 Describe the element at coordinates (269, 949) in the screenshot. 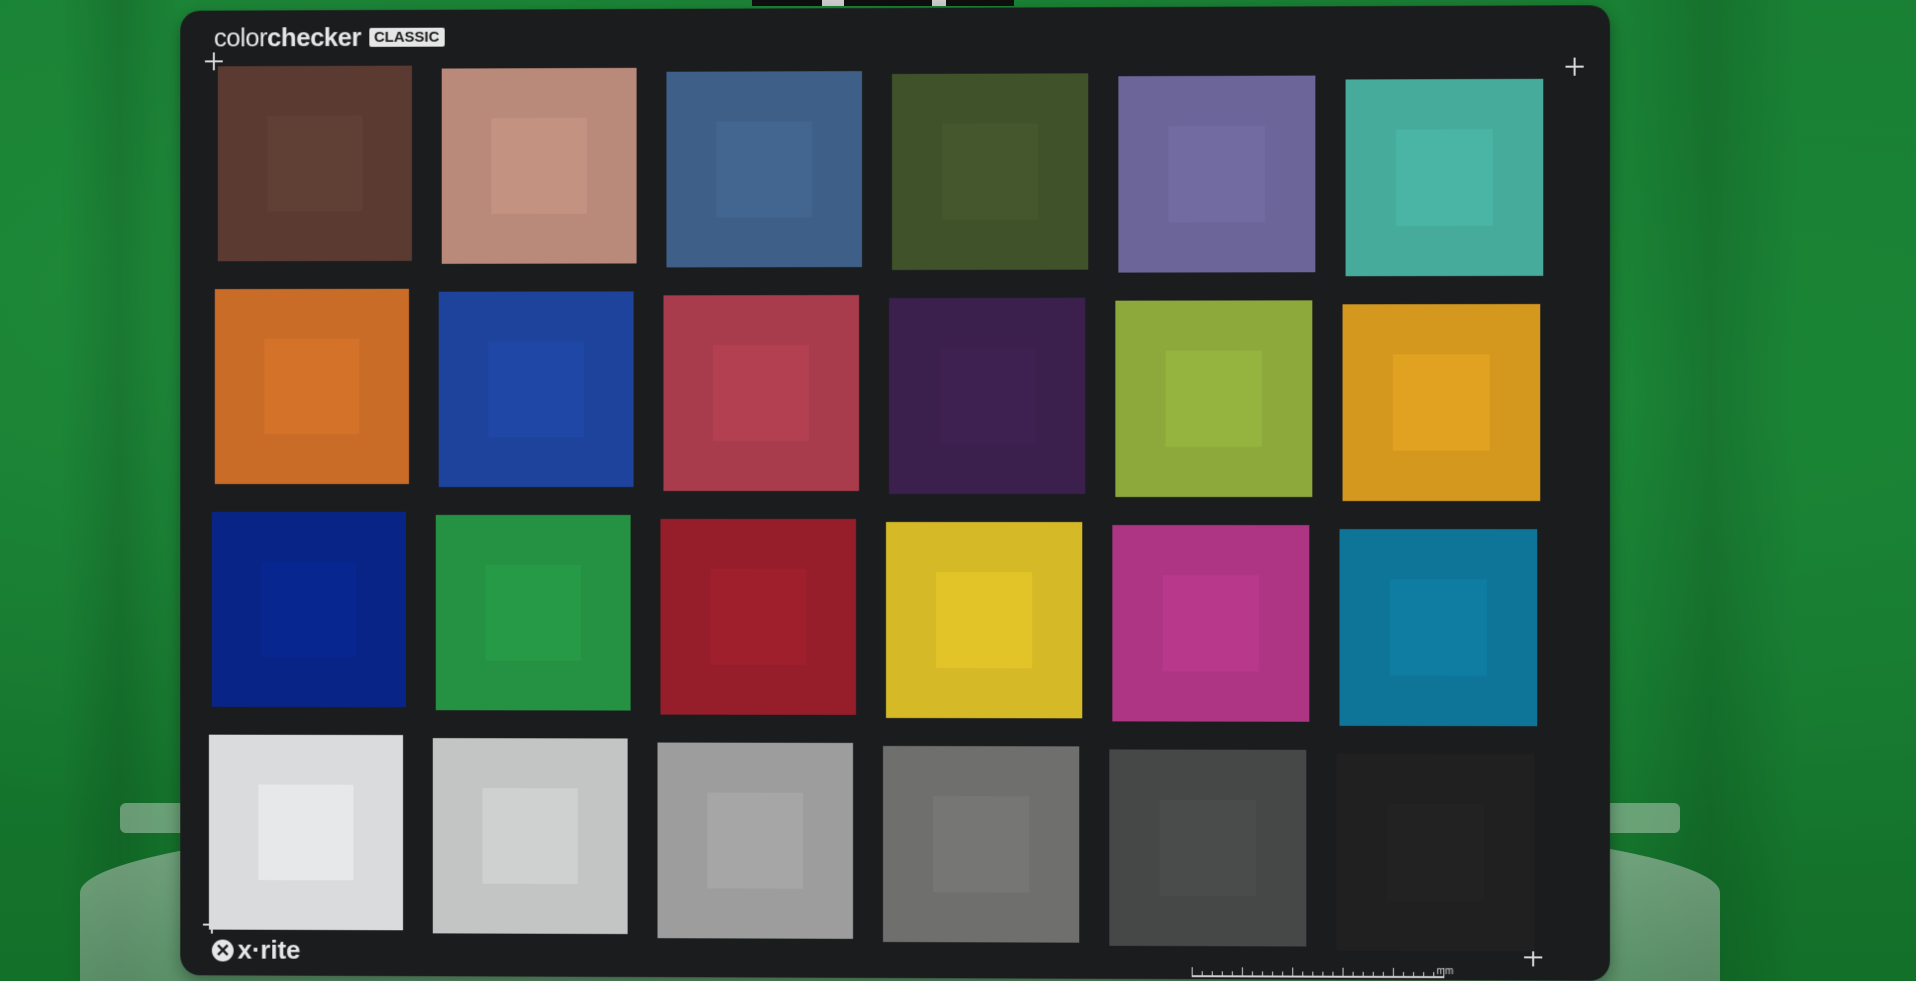

I see `xrite-wordmark: x·rite` at that location.